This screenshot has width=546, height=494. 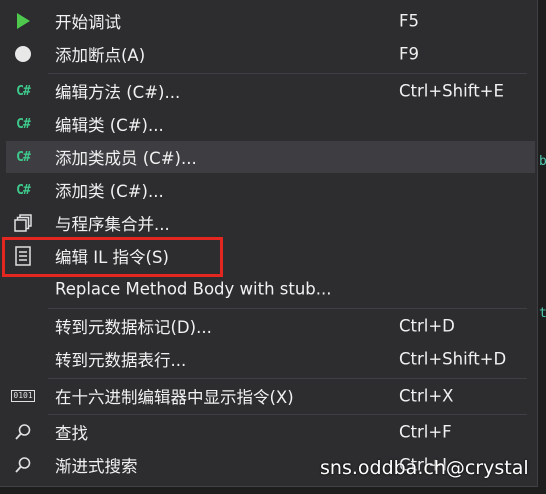 I want to click on editor-edge-glyph: b, so click(x=542, y=161).